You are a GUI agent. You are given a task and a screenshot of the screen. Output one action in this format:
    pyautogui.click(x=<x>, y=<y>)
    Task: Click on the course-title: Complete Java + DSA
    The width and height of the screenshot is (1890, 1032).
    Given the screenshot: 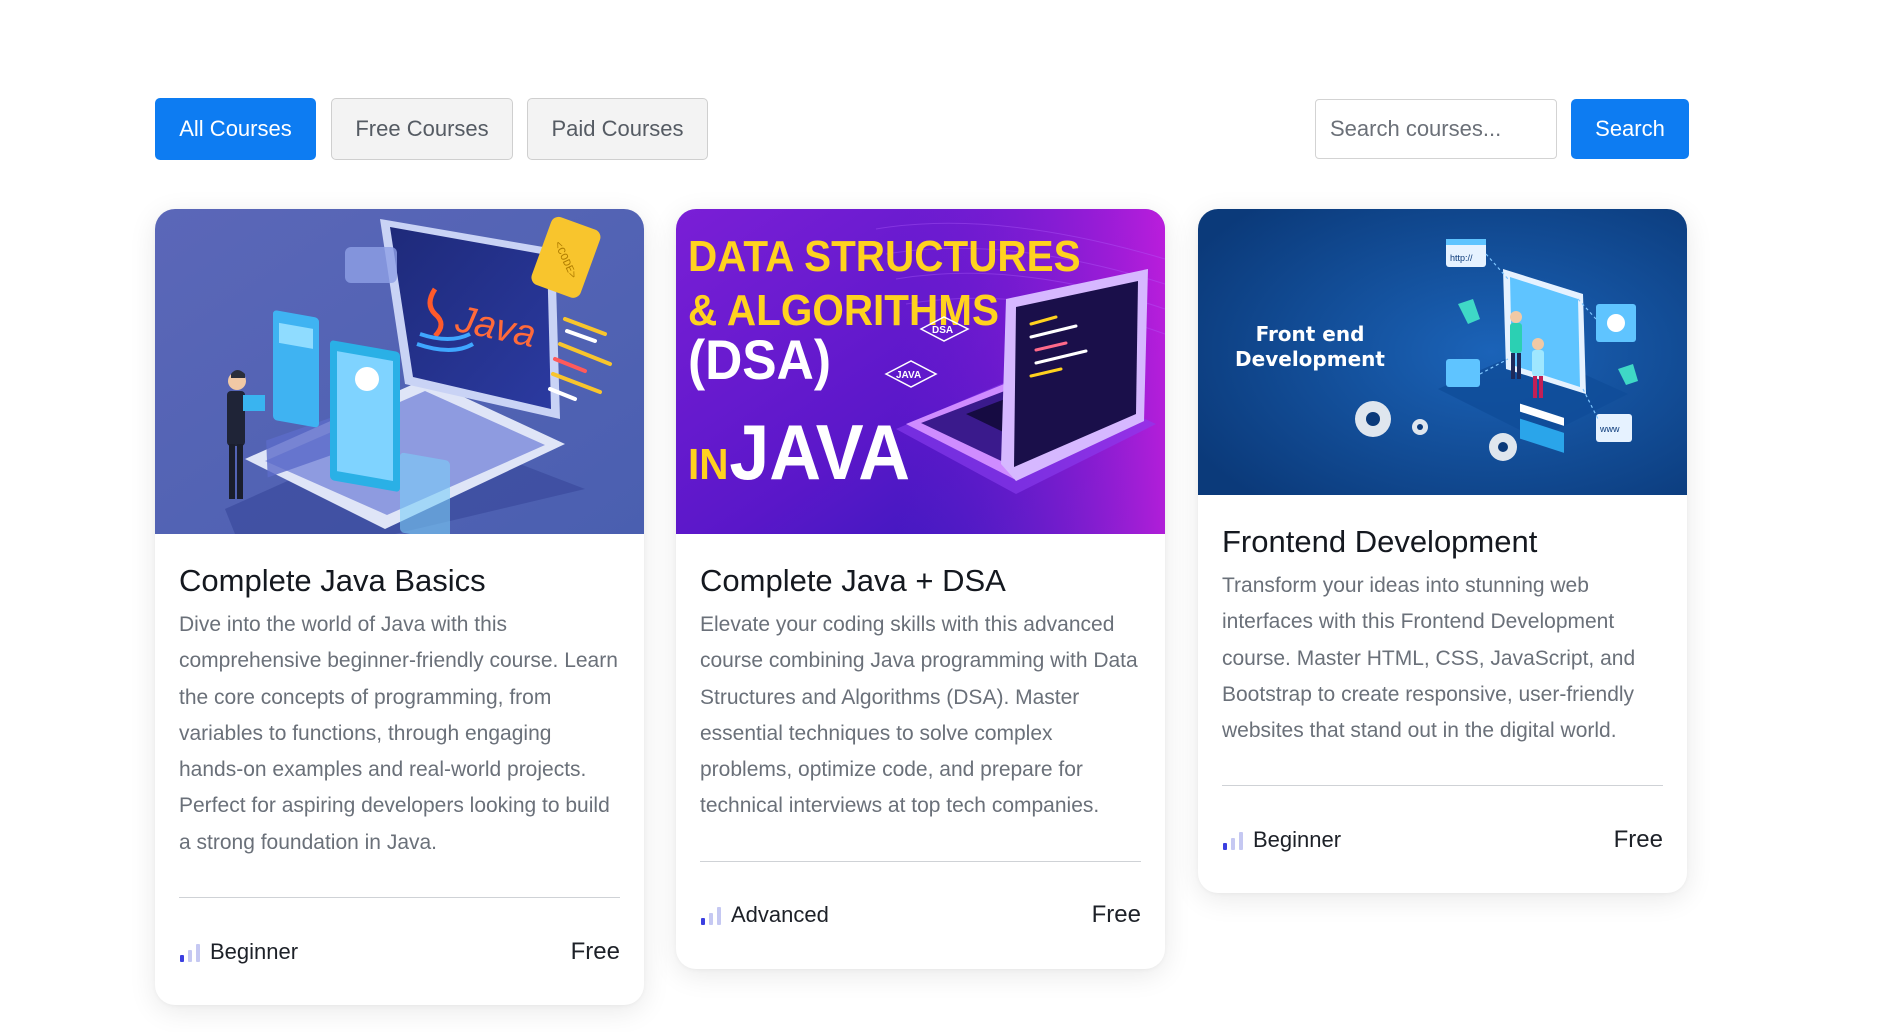 What is the action you would take?
    pyautogui.click(x=920, y=581)
    